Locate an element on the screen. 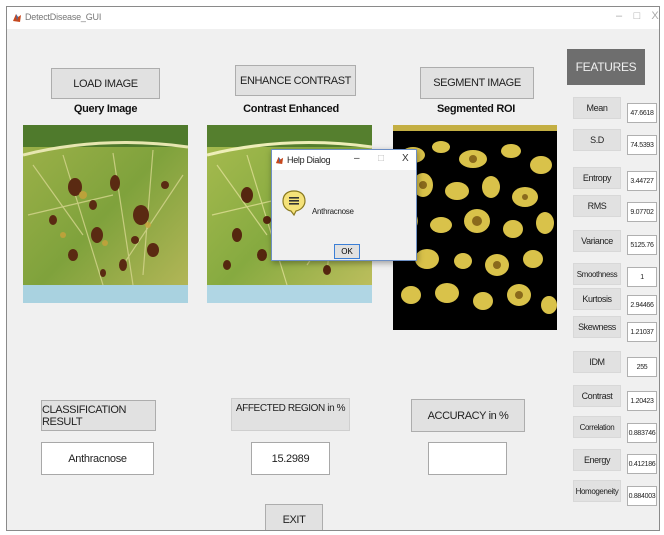  segmented-roi-image is located at coordinates (475, 227).